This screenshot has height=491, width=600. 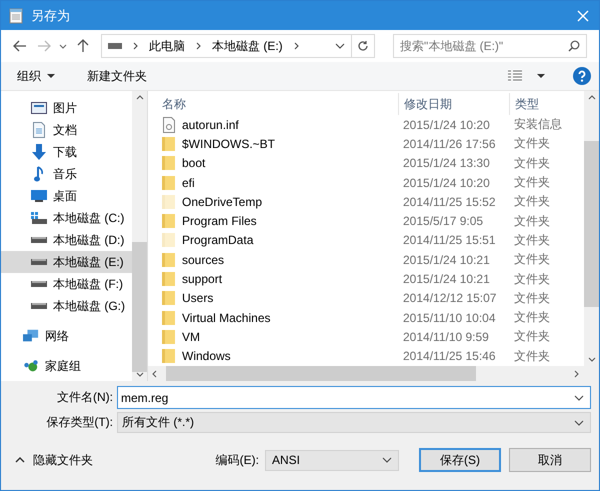 I want to click on back-arrow-icon, so click(x=20, y=46).